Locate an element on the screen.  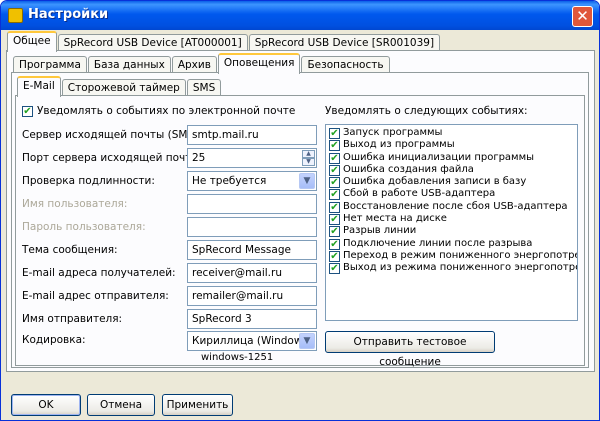
event-label: Ошибка создания файла is located at coordinates (408, 169).